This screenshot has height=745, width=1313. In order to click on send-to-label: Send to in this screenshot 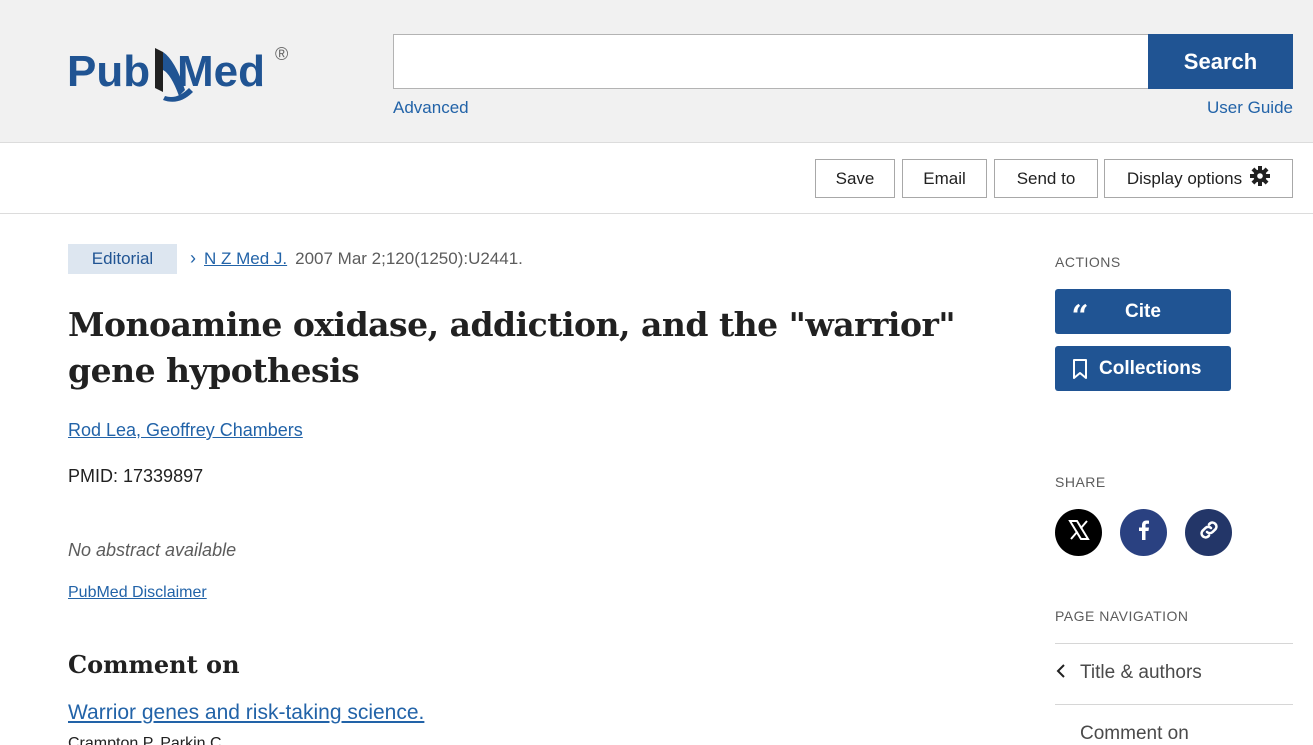, I will do `click(1046, 178)`.